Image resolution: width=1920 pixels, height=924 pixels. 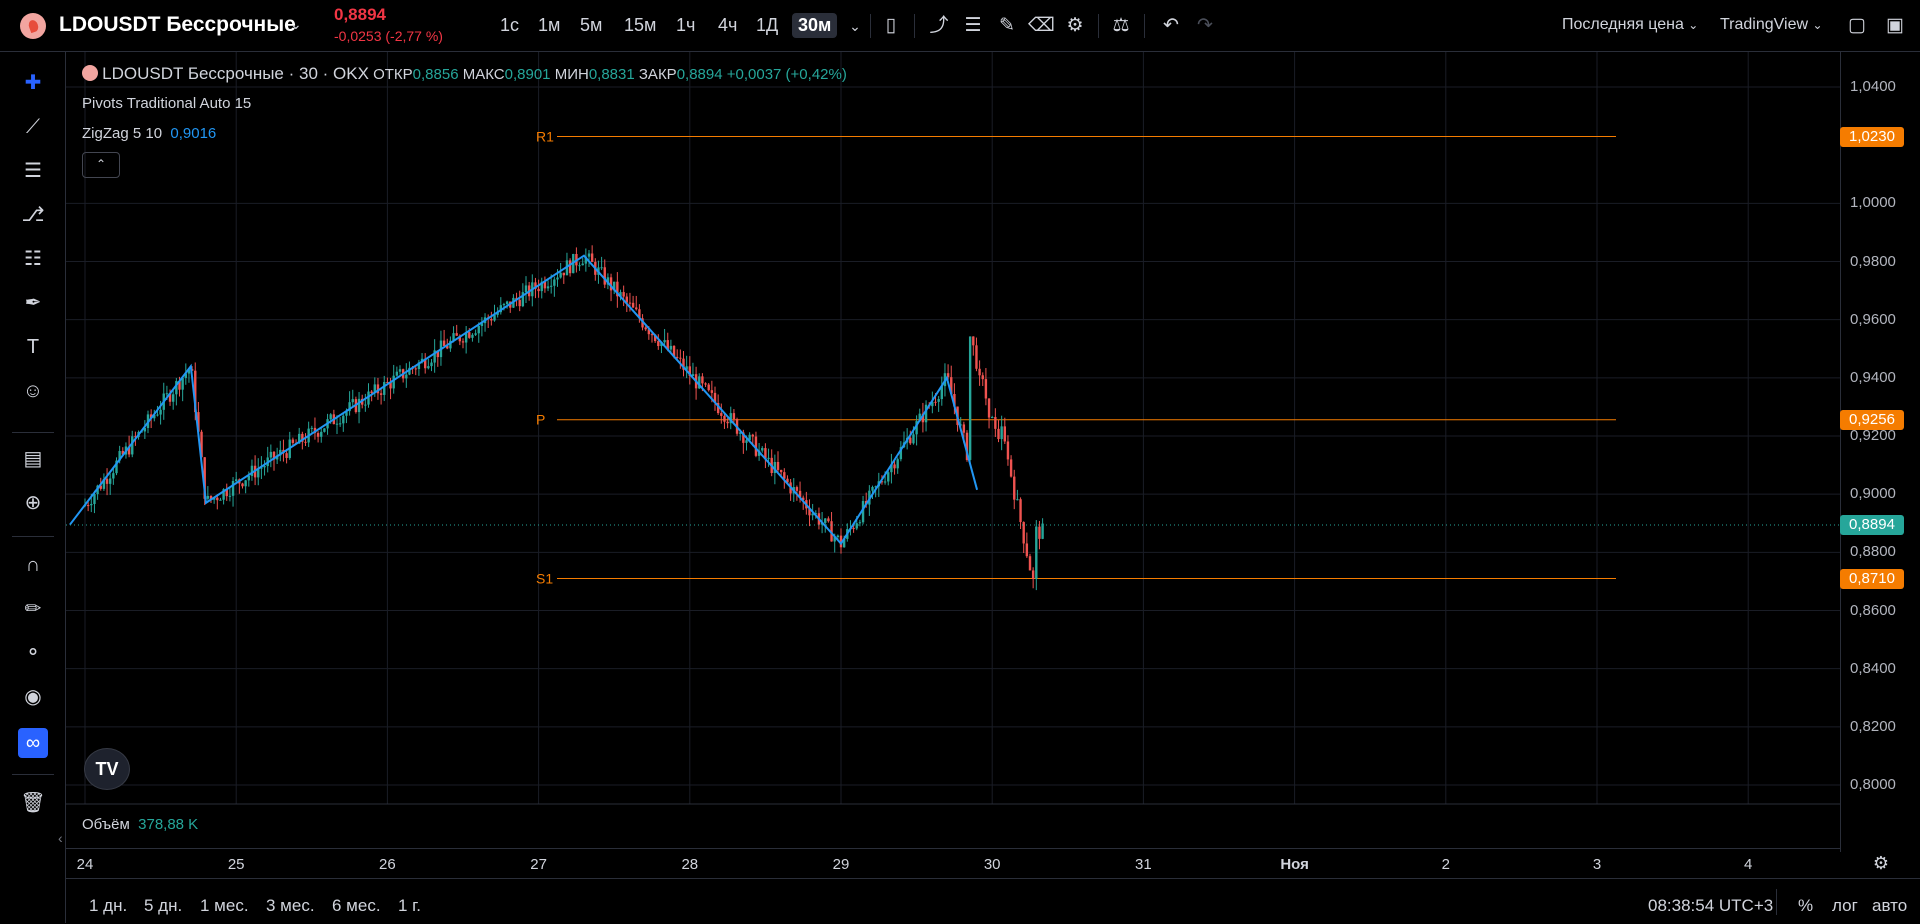 What do you see at coordinates (33, 83) in the screenshot?
I see `crosshair-icon: ✚` at bounding box center [33, 83].